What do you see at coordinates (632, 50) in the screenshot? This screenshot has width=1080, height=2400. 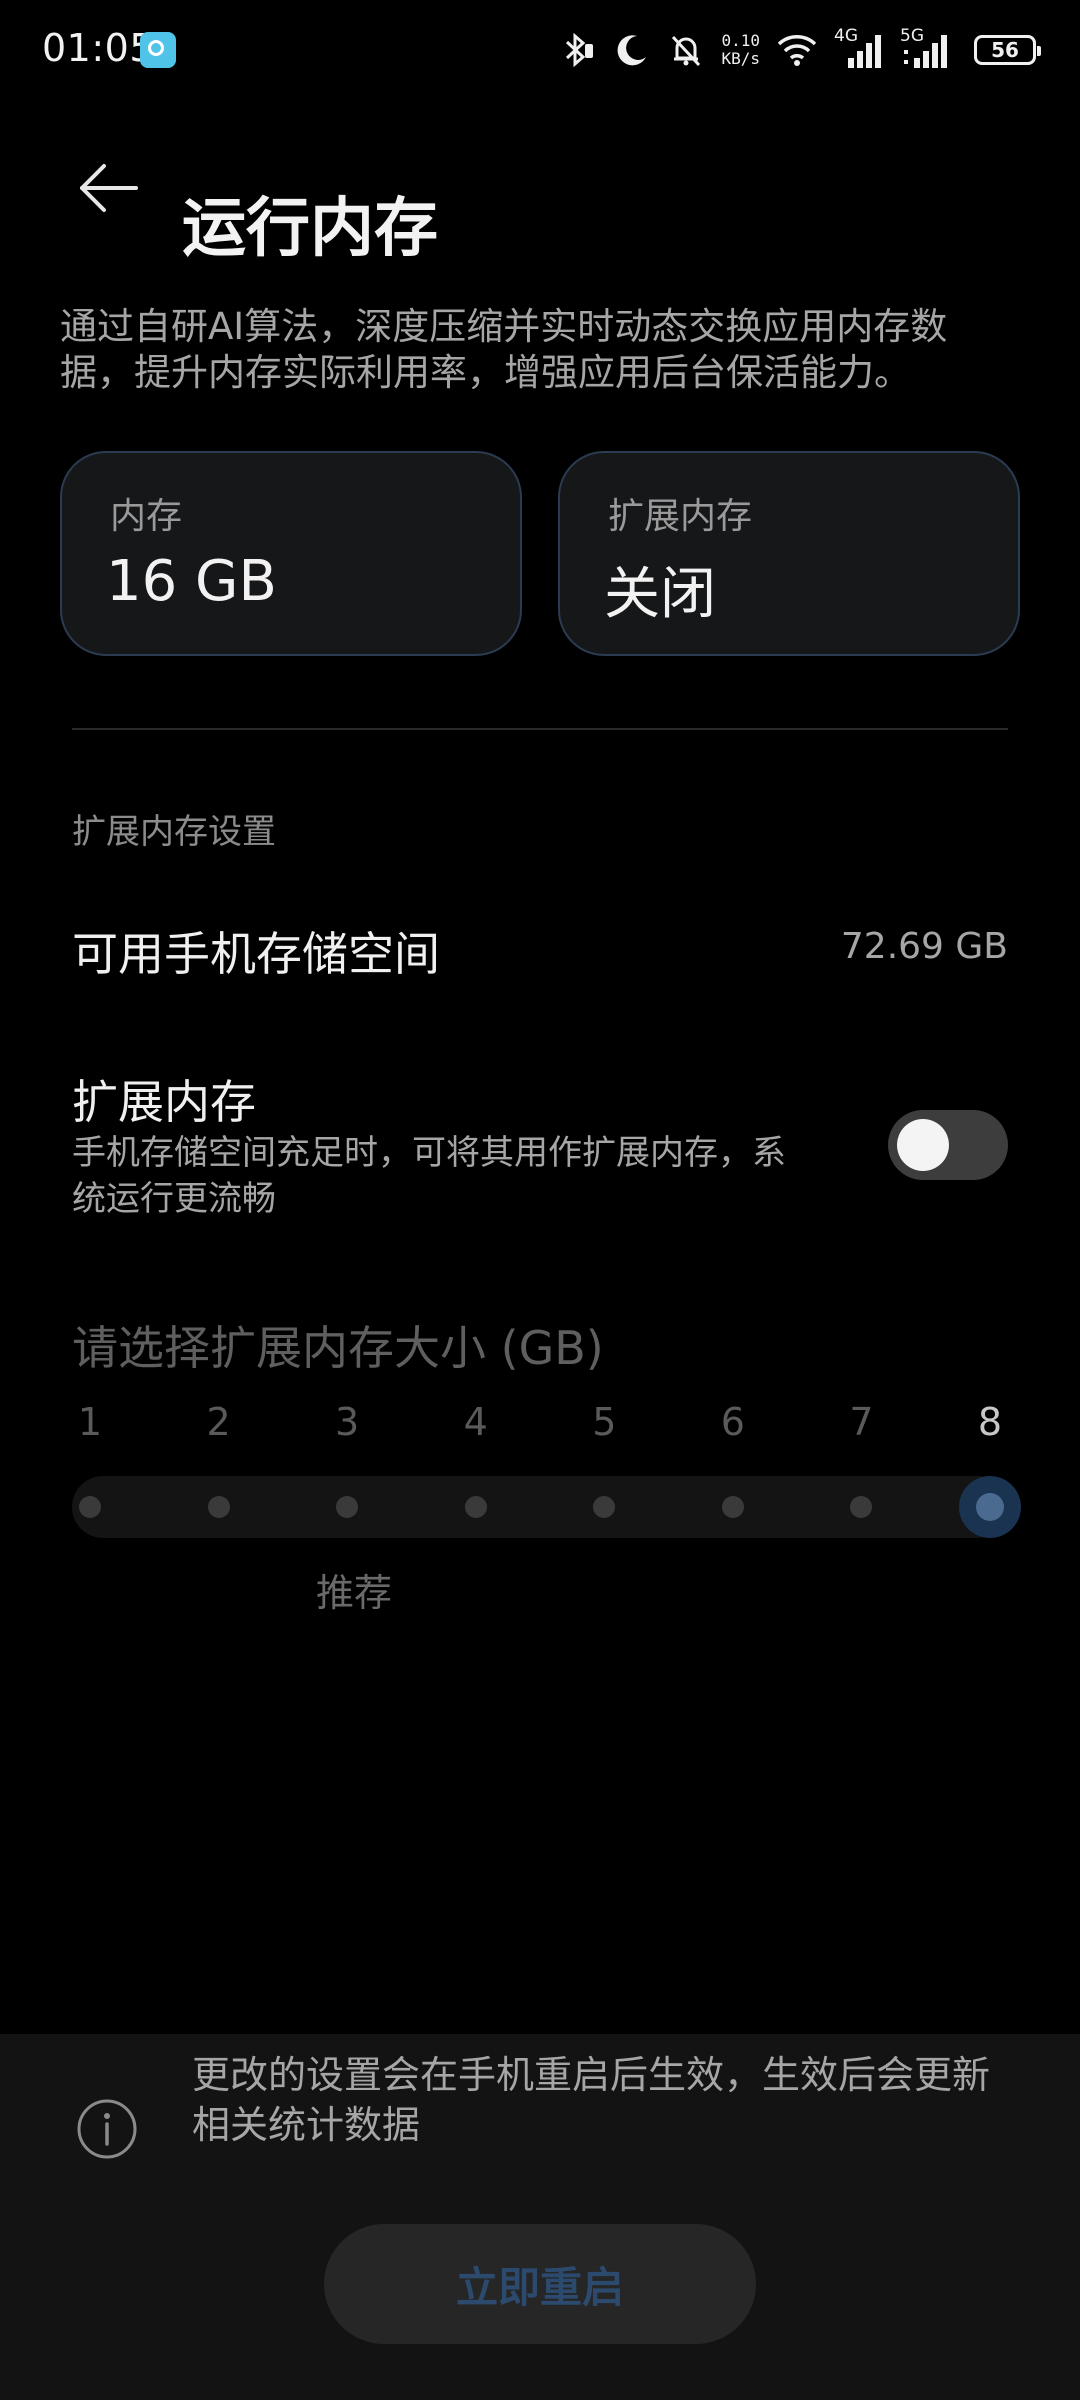 I see `moon-icon` at bounding box center [632, 50].